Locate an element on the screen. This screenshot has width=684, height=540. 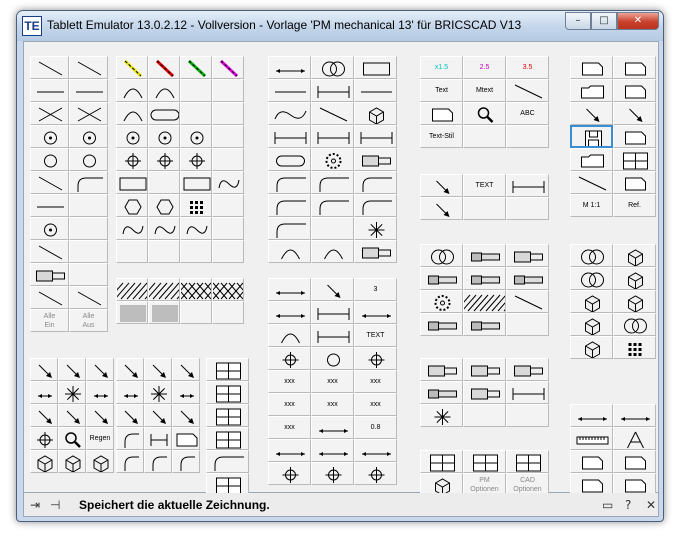
draw-lines-r2-c1-button is located at coordinates (49, 90).